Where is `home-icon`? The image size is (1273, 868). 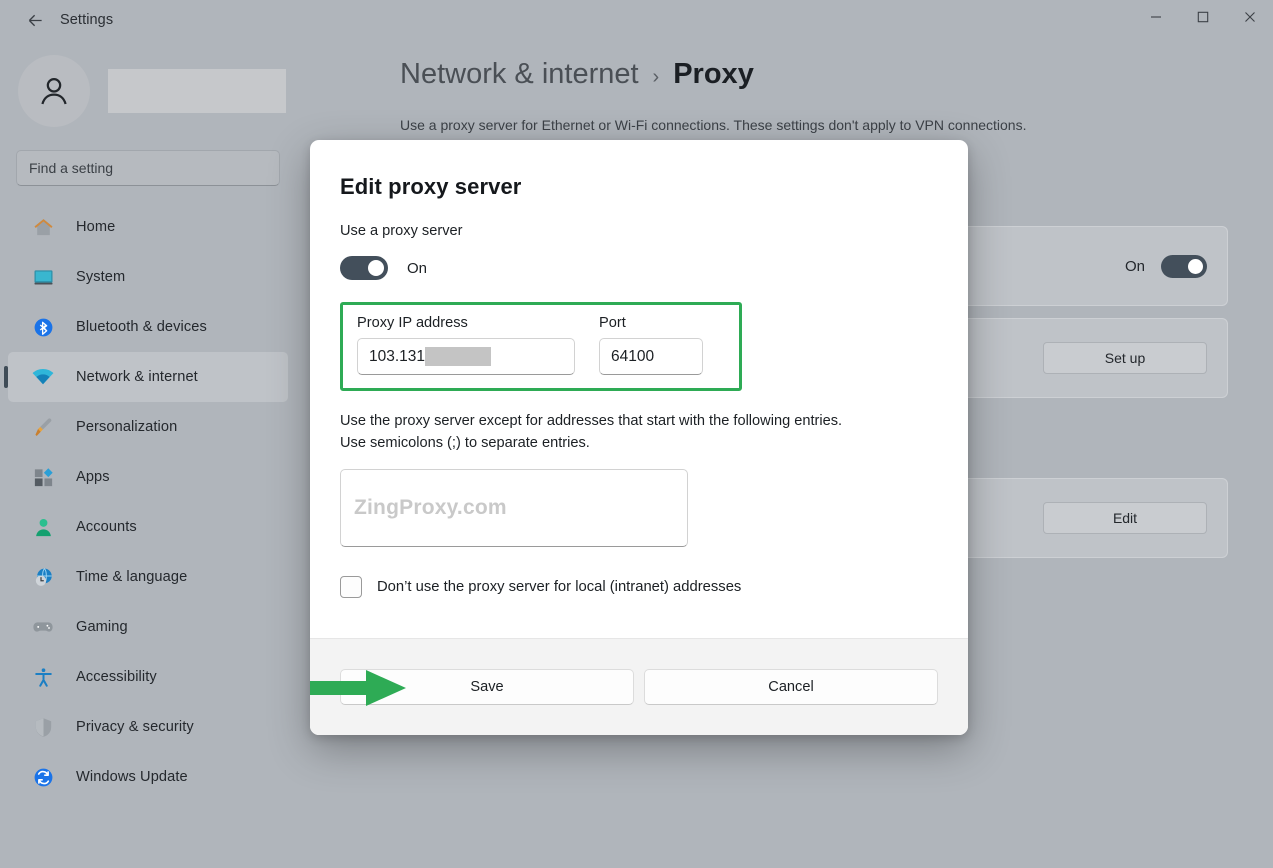 home-icon is located at coordinates (43, 227).